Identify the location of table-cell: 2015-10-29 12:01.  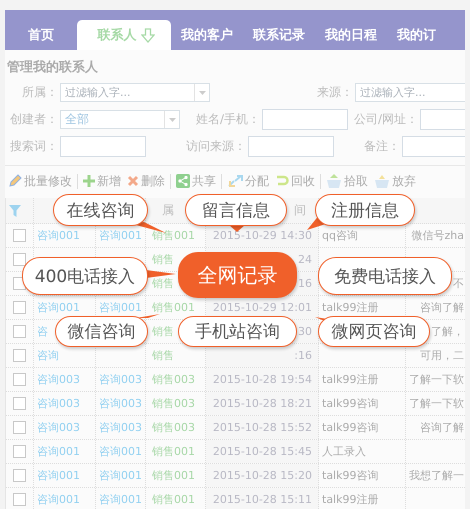
(262, 307).